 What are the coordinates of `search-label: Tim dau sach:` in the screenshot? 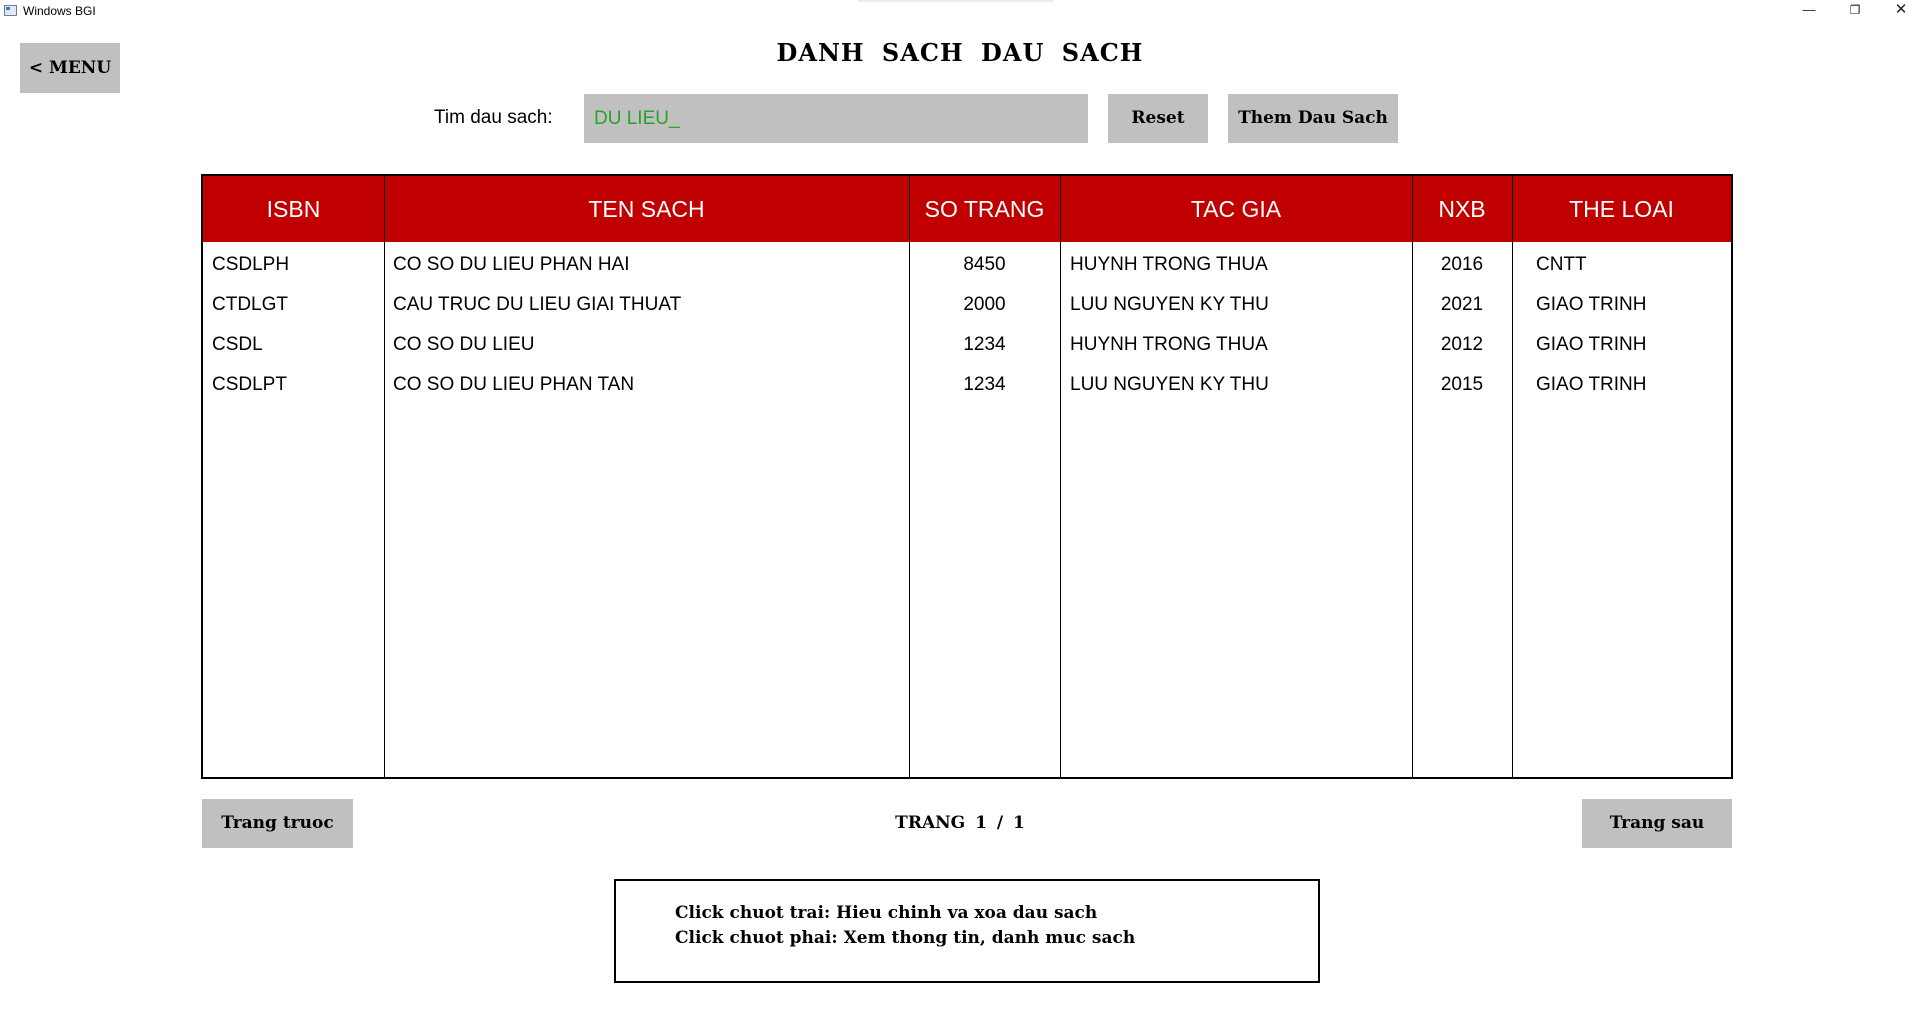 It's located at (493, 117).